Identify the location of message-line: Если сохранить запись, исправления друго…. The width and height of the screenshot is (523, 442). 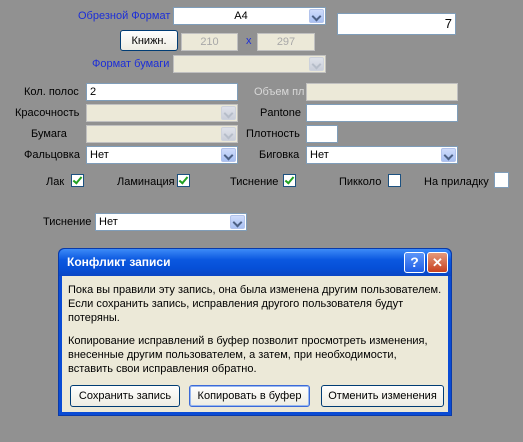
(236, 304).